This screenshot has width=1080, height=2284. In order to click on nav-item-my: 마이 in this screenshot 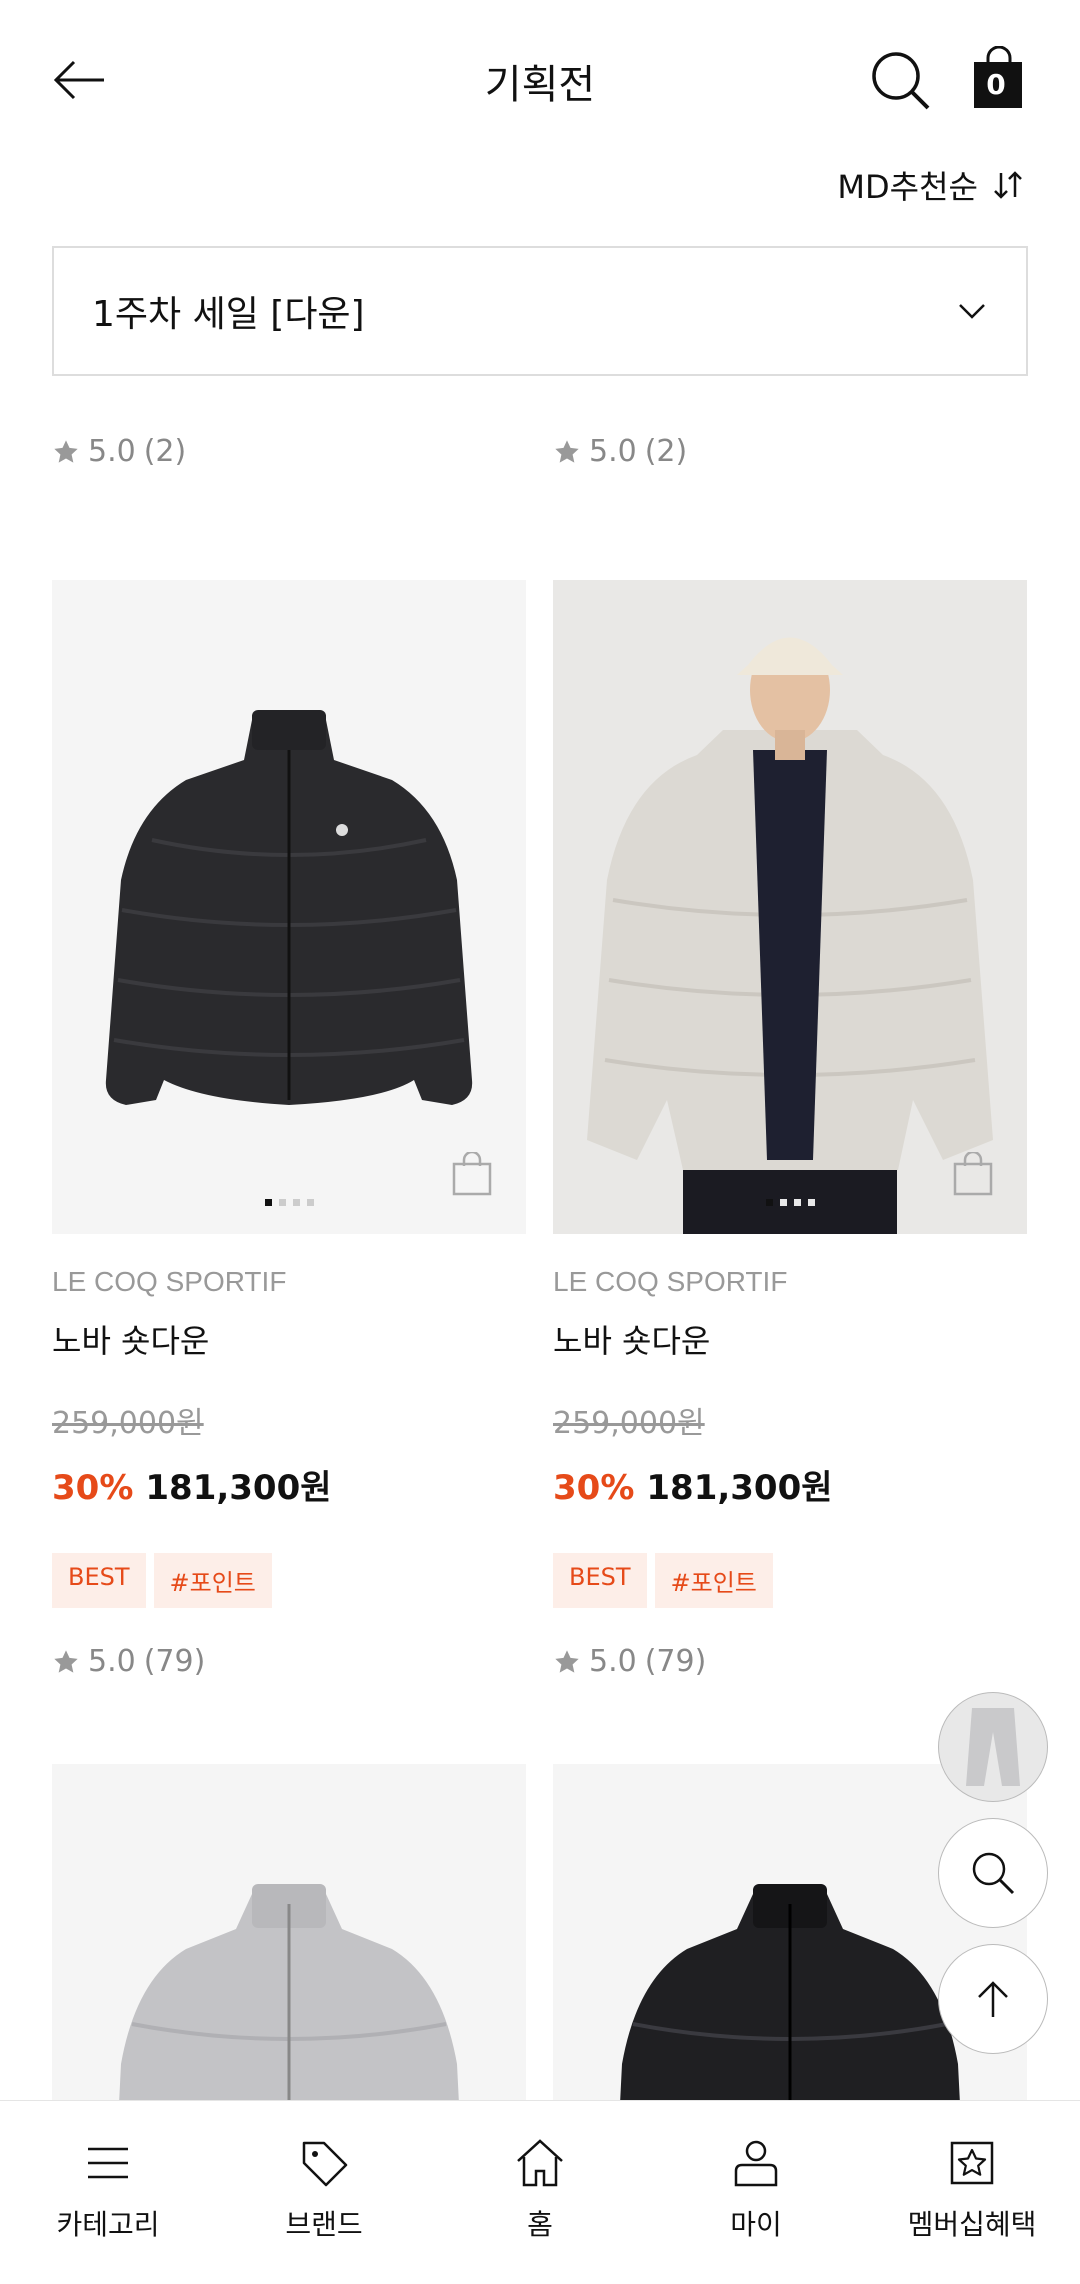, I will do `click(756, 2192)`.